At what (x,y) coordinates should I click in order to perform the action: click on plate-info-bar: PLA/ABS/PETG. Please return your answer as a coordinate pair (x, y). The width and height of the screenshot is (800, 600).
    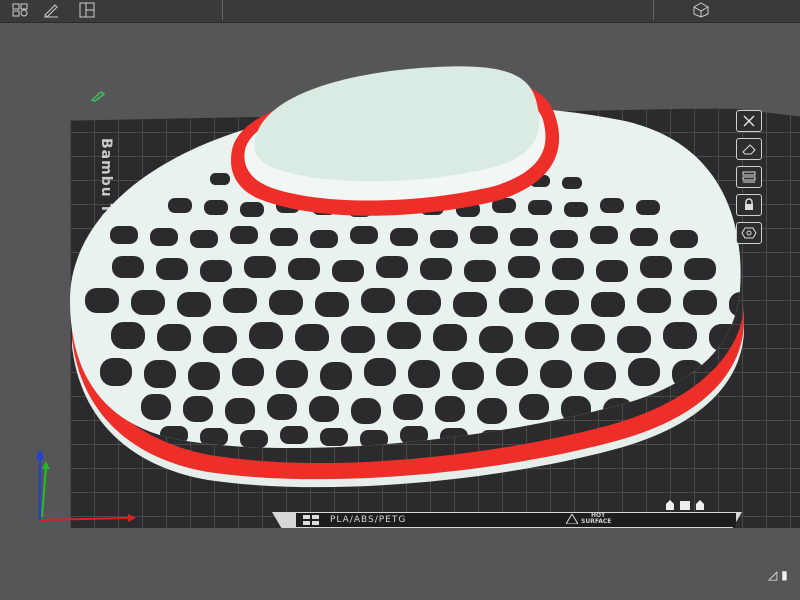
    Looking at the image, I should click on (516, 520).